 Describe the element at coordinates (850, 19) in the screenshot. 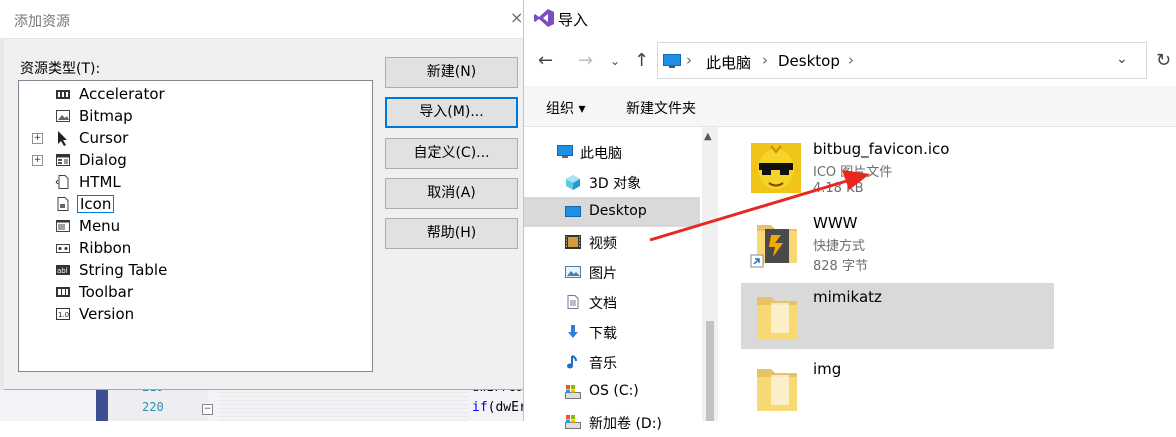

I see `explorer-titlebar: 导入` at that location.